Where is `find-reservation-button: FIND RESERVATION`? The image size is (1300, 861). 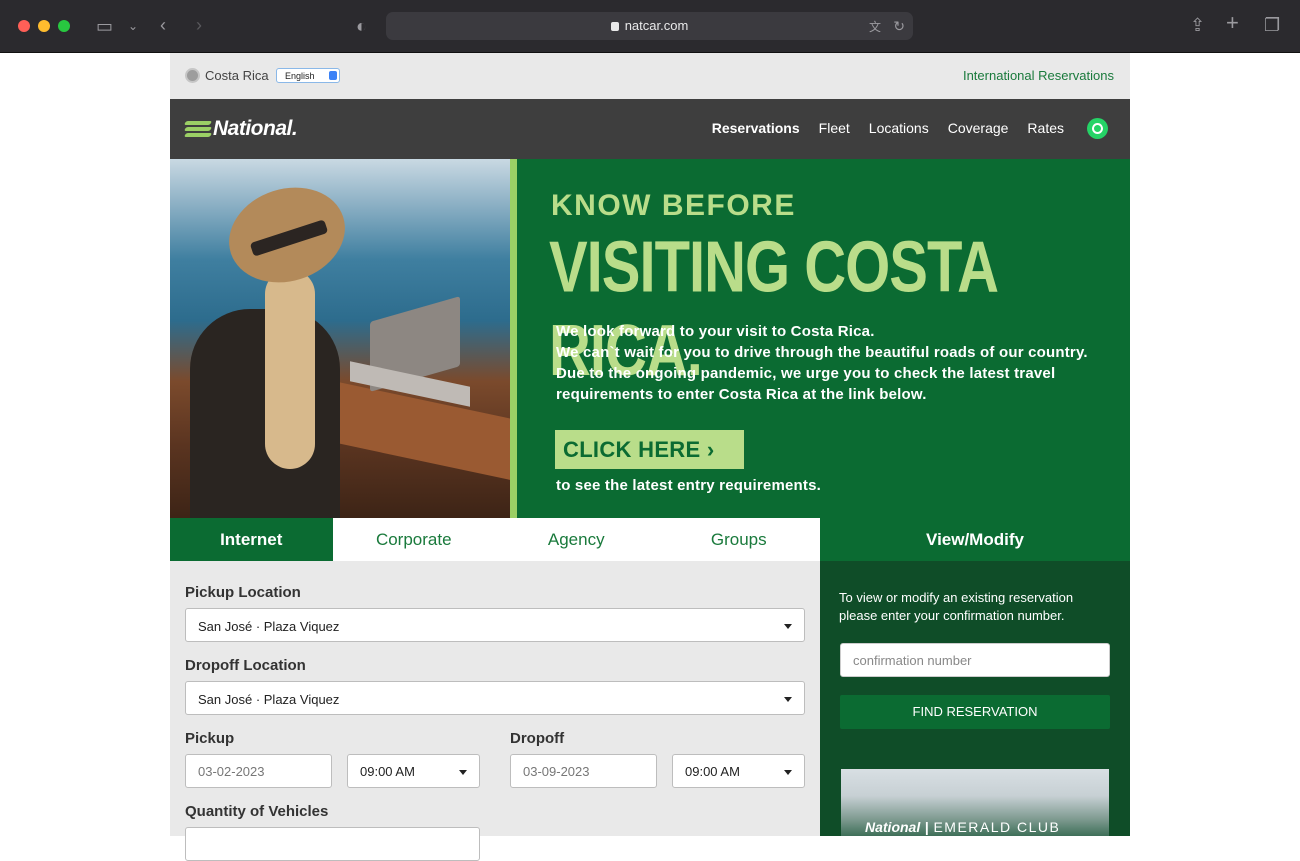
find-reservation-button: FIND RESERVATION is located at coordinates (975, 712).